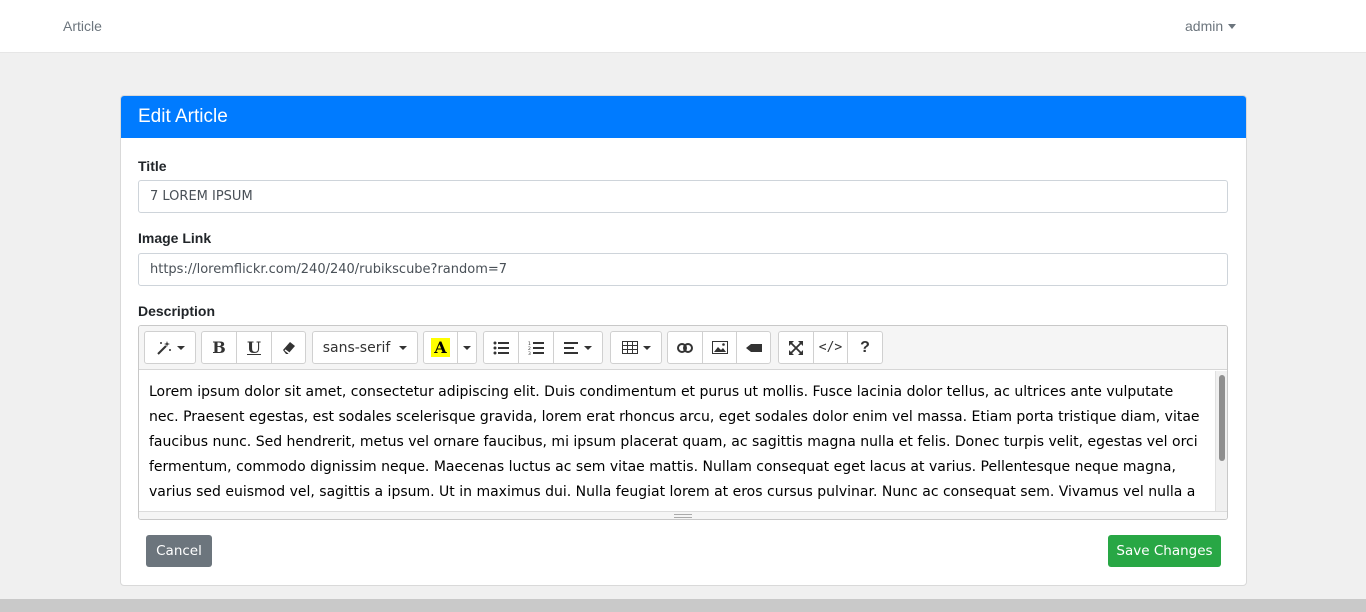 Image resolution: width=1366 pixels, height=612 pixels. I want to click on image-link-input, so click(683, 269).